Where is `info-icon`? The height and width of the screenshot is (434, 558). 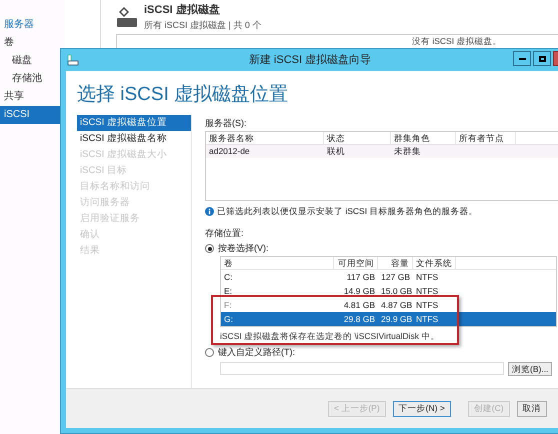 info-icon is located at coordinates (209, 211).